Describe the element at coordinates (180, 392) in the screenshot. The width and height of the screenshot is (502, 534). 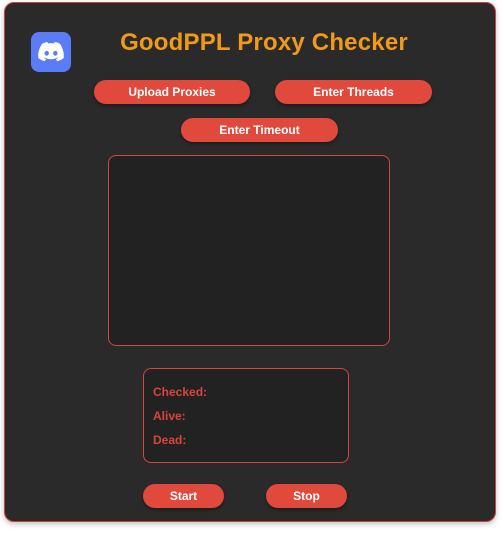
I see `checked-label: Checked:` at that location.